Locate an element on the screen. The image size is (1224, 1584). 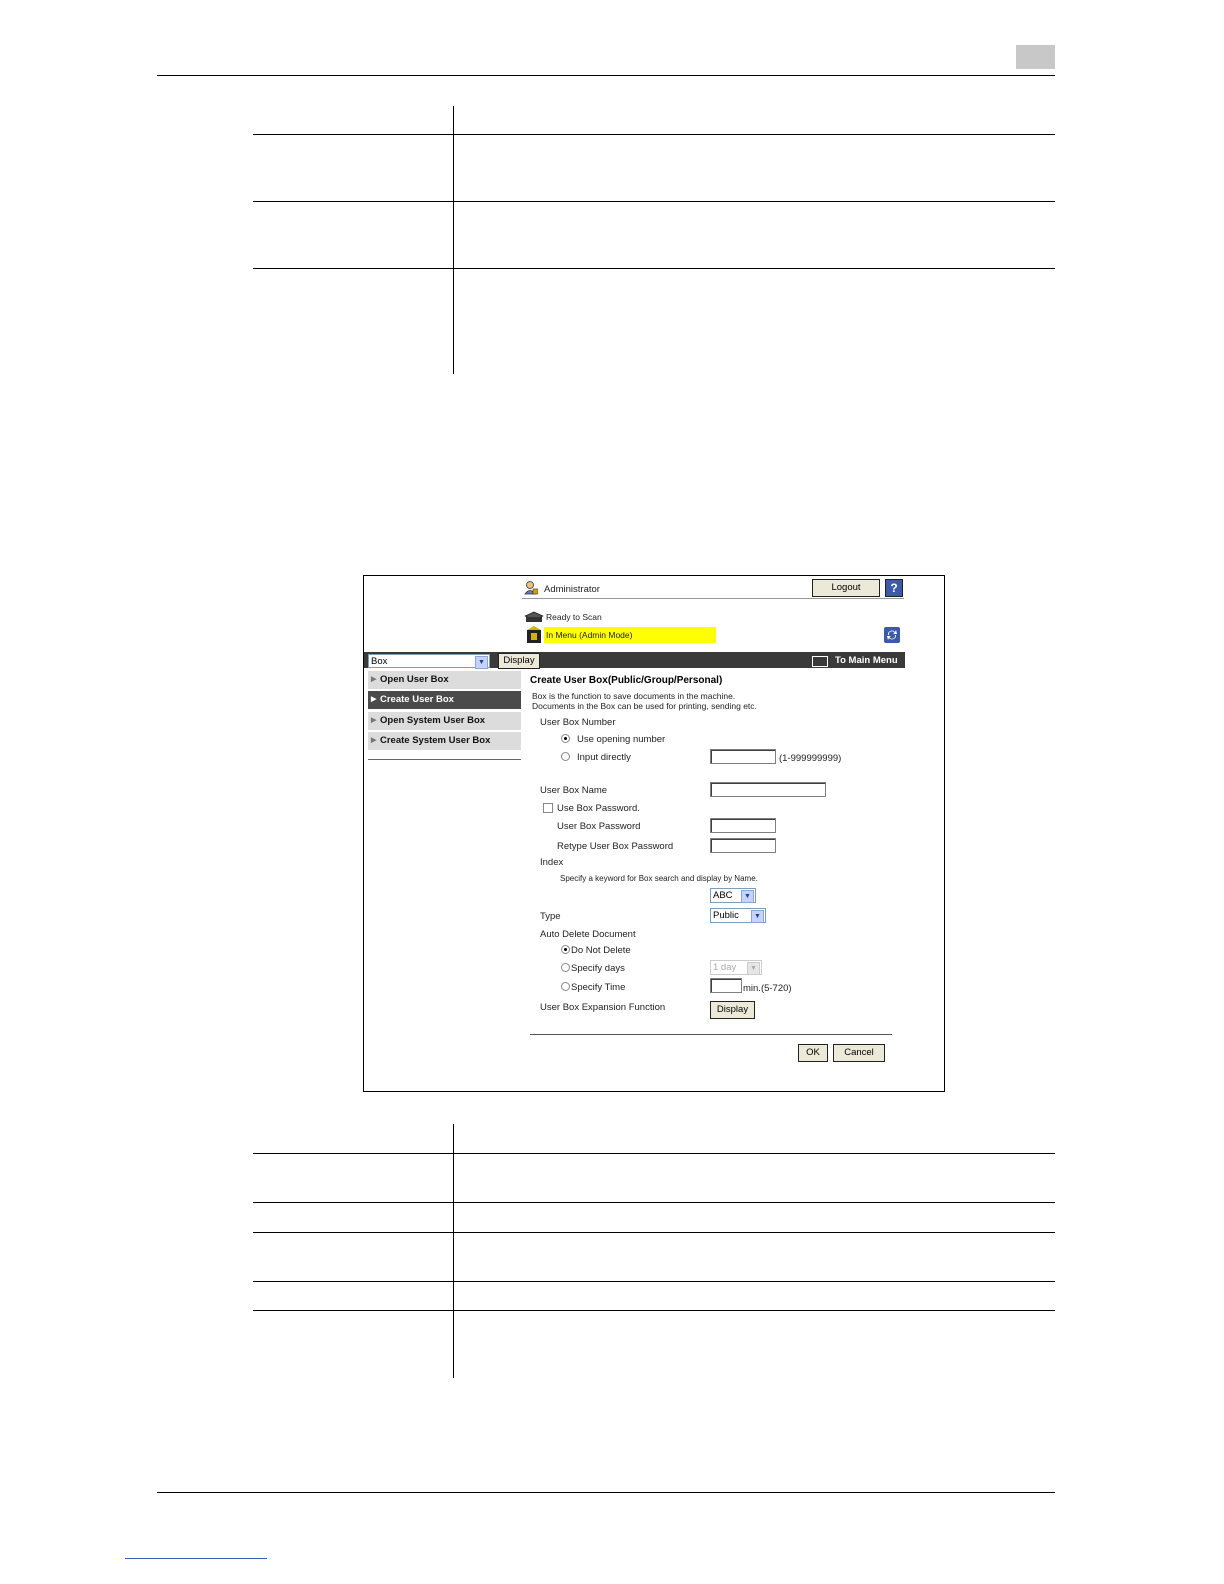
user-box-password-input is located at coordinates (743, 825).